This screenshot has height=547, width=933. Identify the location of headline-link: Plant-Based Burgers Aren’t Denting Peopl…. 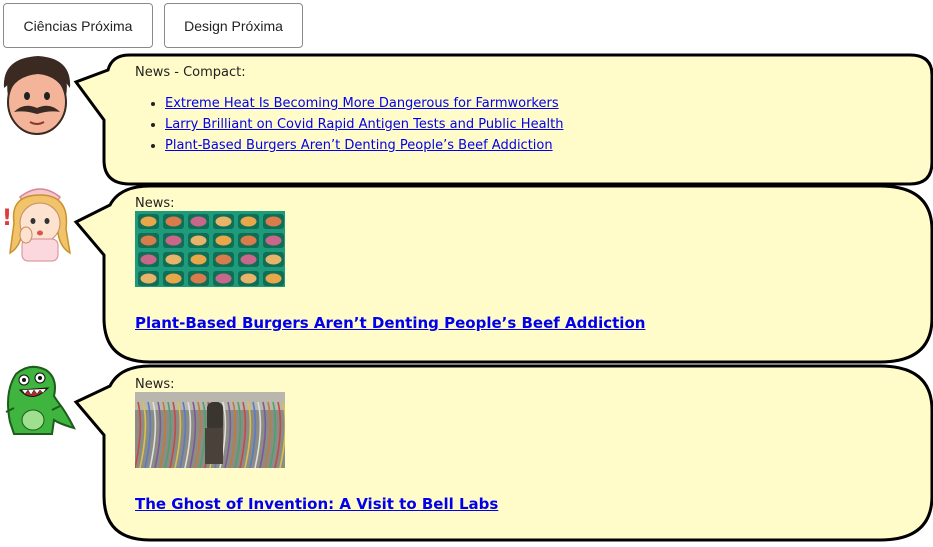
(390, 323).